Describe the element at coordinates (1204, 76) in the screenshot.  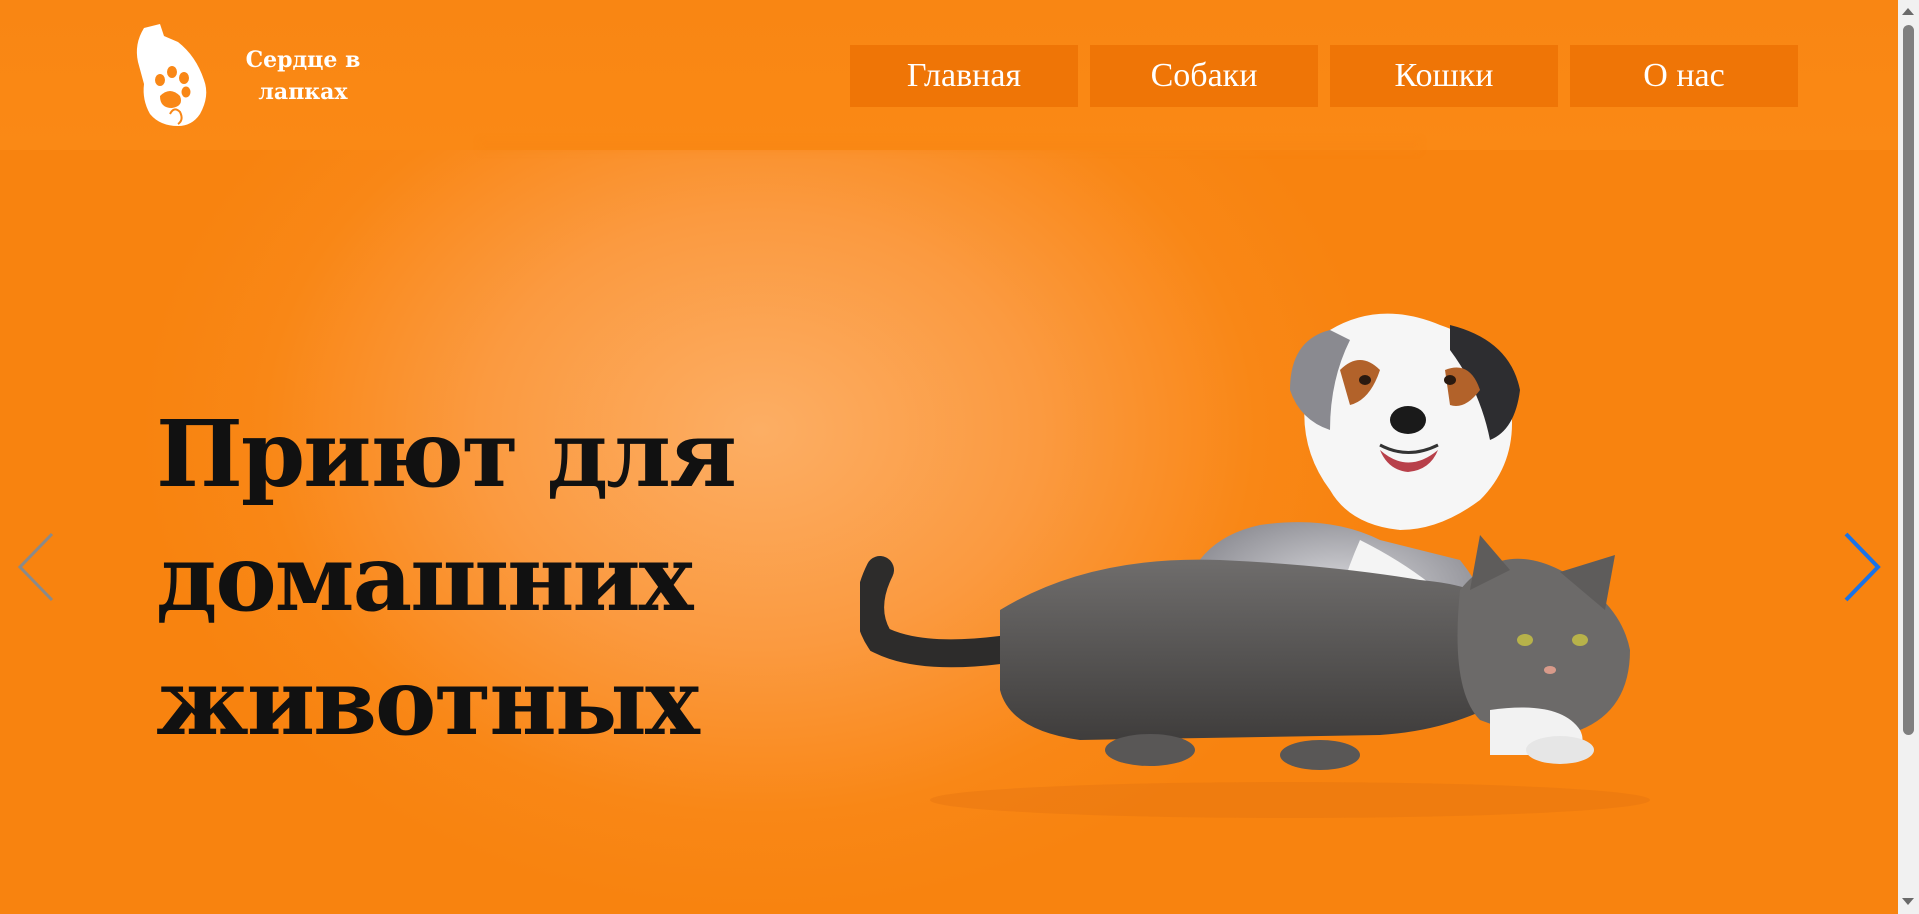
I see `nav-item-dogs: Собаки` at that location.